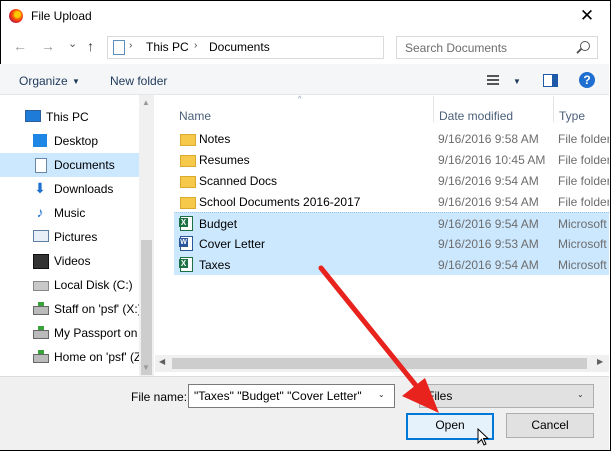 The image size is (611, 451). I want to click on mouse-cursor-icon, so click(483, 437).